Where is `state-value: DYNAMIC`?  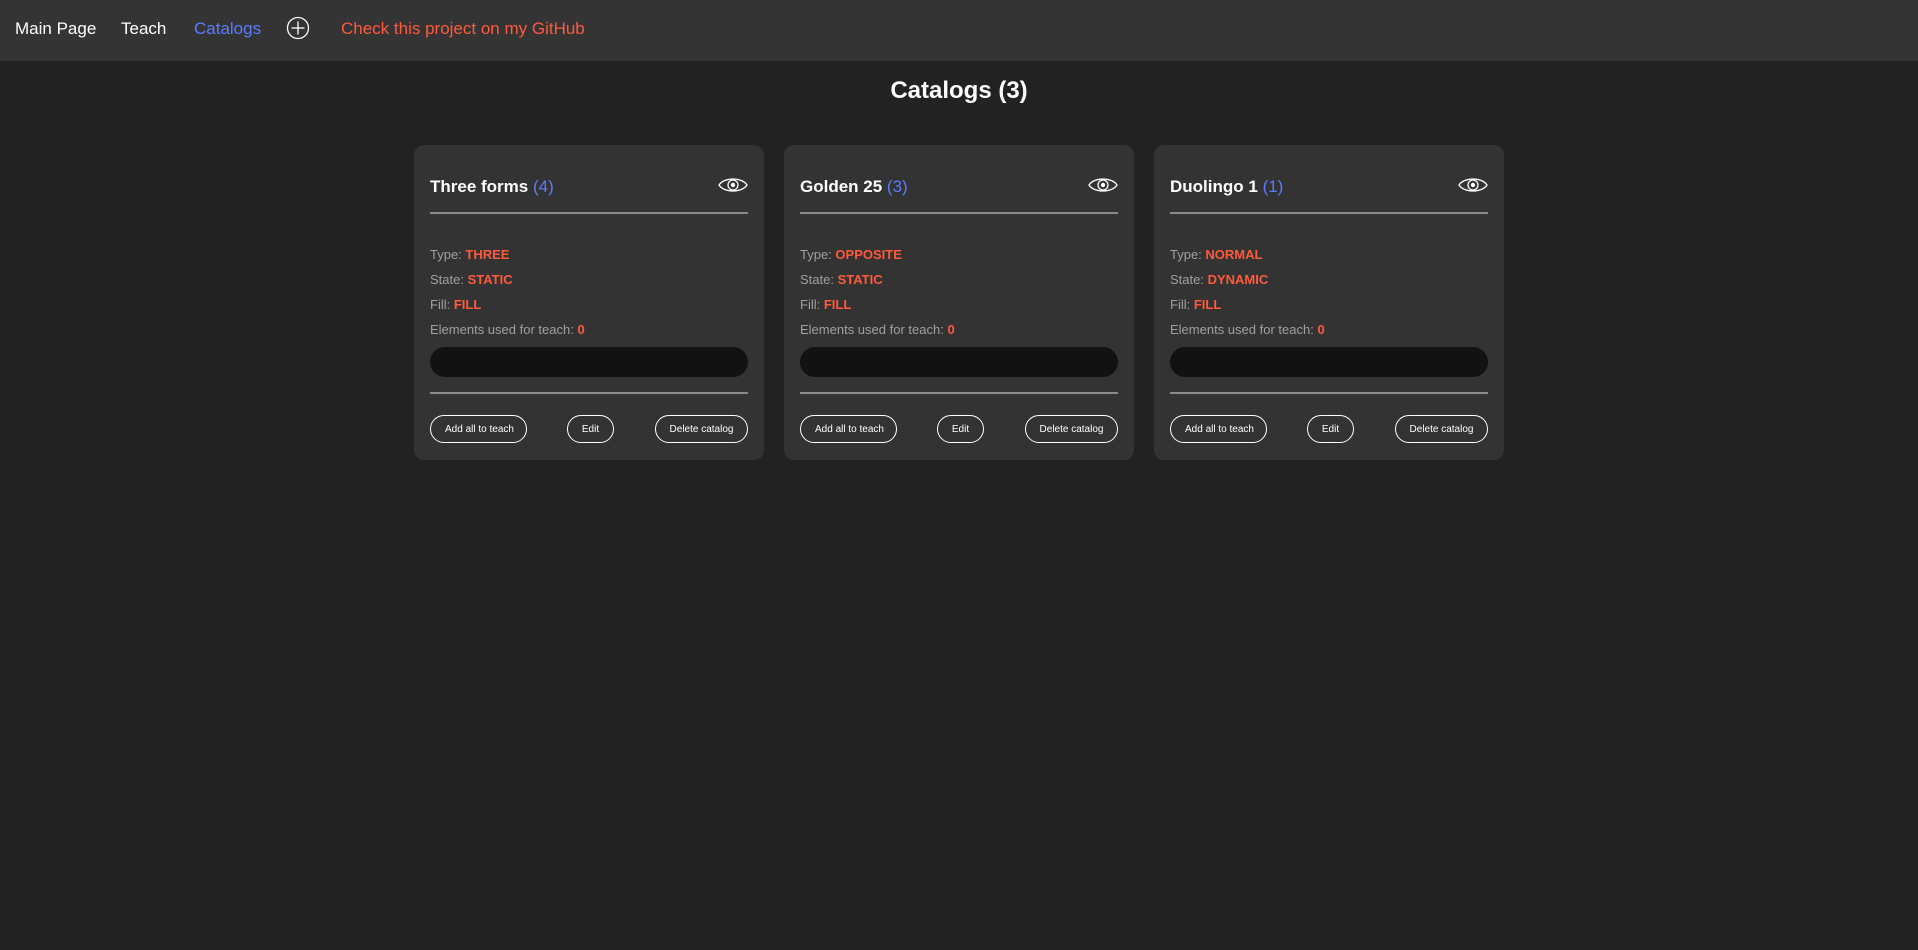 state-value: DYNAMIC is located at coordinates (1238, 279).